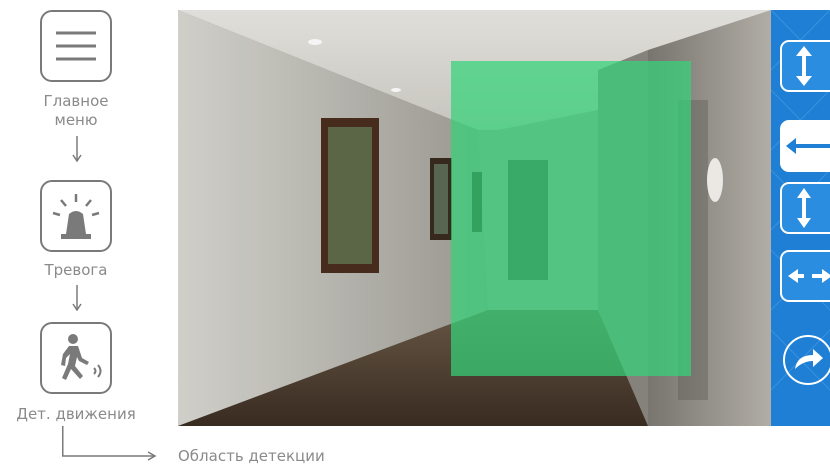 The width and height of the screenshot is (830, 466). I want to click on next-arrow-icon, so click(809, 359).